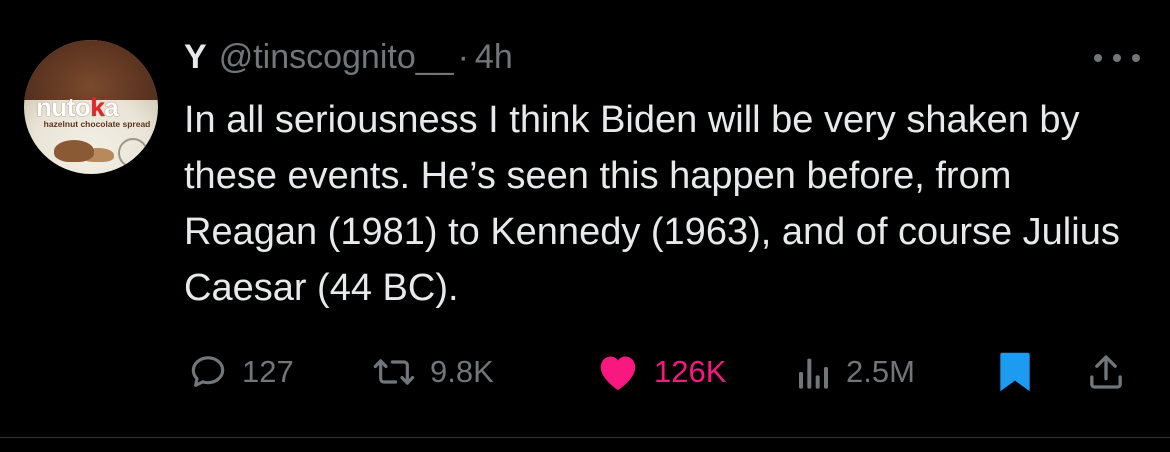 The image size is (1170, 452). I want to click on share-upload-icon, so click(1106, 372).